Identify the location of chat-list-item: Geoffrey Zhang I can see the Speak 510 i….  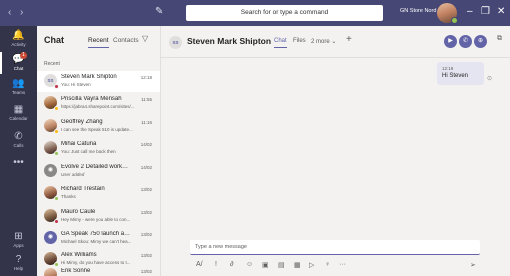
(98, 126).